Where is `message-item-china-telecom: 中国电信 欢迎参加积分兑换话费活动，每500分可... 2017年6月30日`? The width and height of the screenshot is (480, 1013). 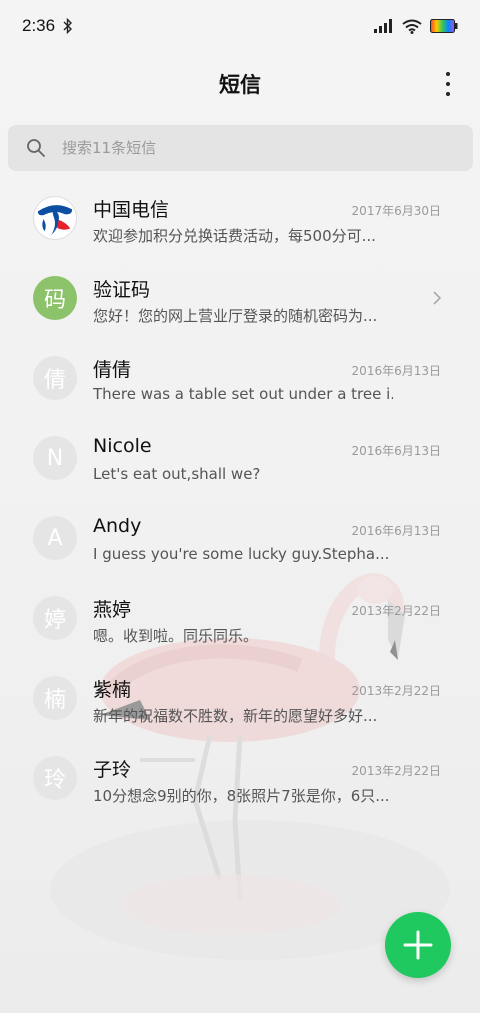
message-item-china-telecom: 中国电信 欢迎参加积分兑换话费活动，每500分可... 2017年6月30日 is located at coordinates (240, 218).